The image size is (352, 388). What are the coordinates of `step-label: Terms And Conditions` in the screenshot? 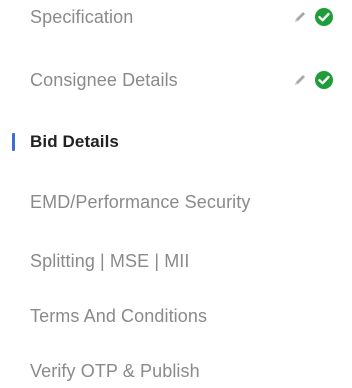 It's located at (119, 315).